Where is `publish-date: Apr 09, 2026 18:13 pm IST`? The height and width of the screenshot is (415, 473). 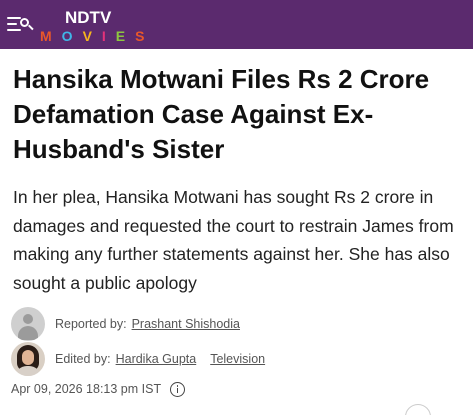 publish-date: Apr 09, 2026 18:13 pm IST is located at coordinates (86, 389).